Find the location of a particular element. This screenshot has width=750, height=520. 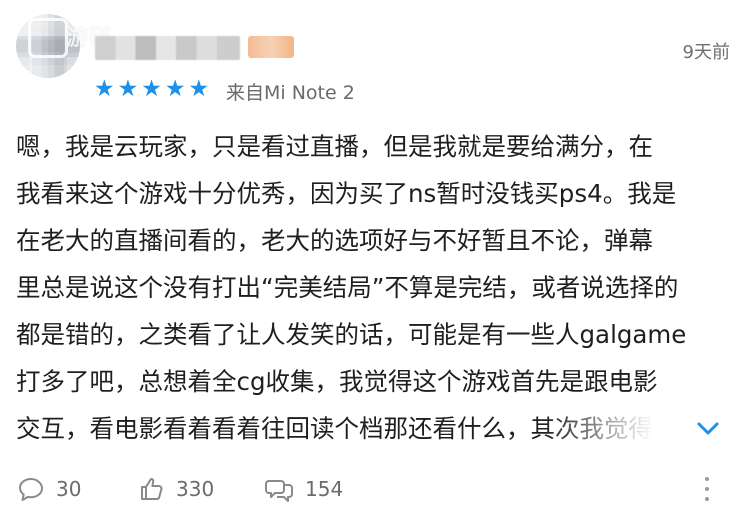

expand-button is located at coordinates (708, 428).